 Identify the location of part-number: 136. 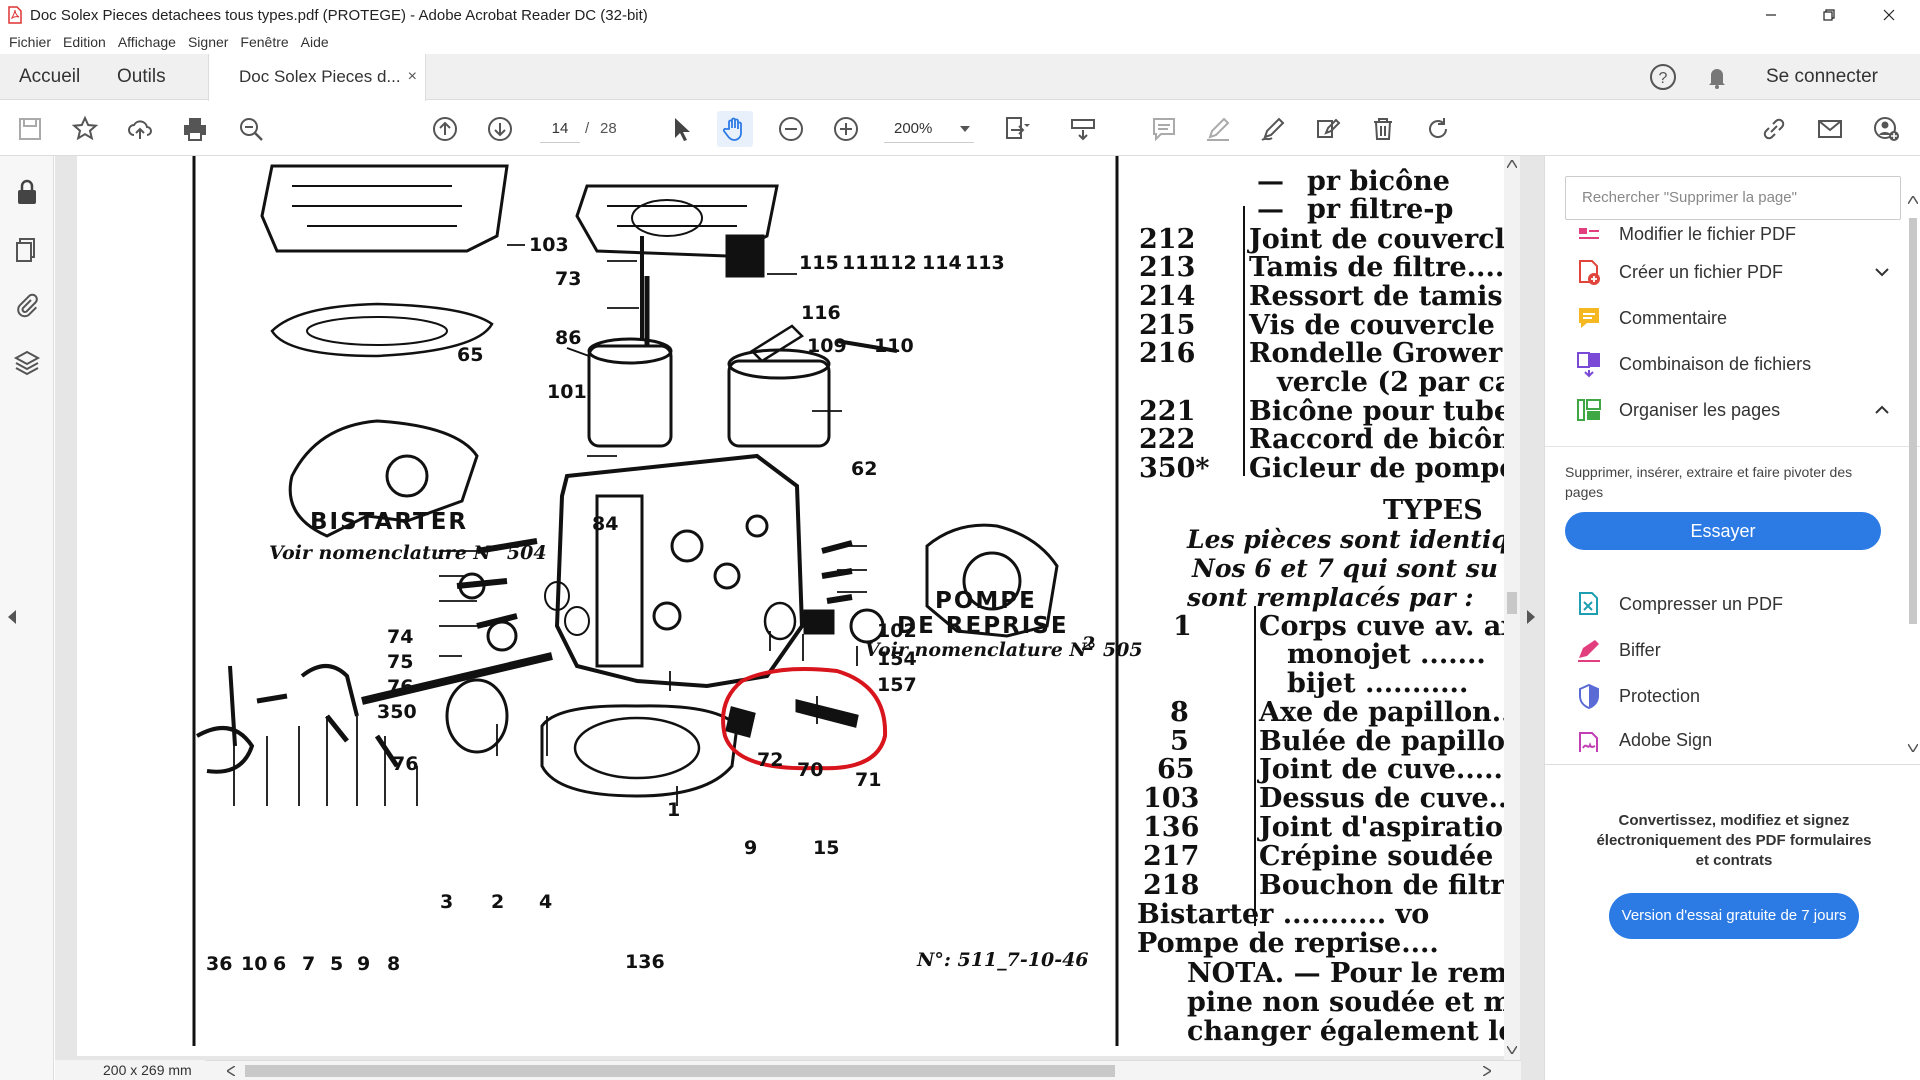
(645, 962).